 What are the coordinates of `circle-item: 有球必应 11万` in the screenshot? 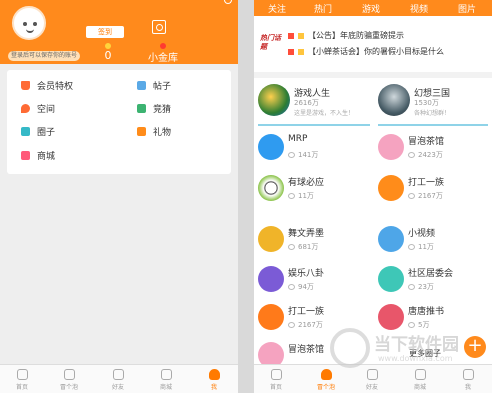 It's located at (310, 190).